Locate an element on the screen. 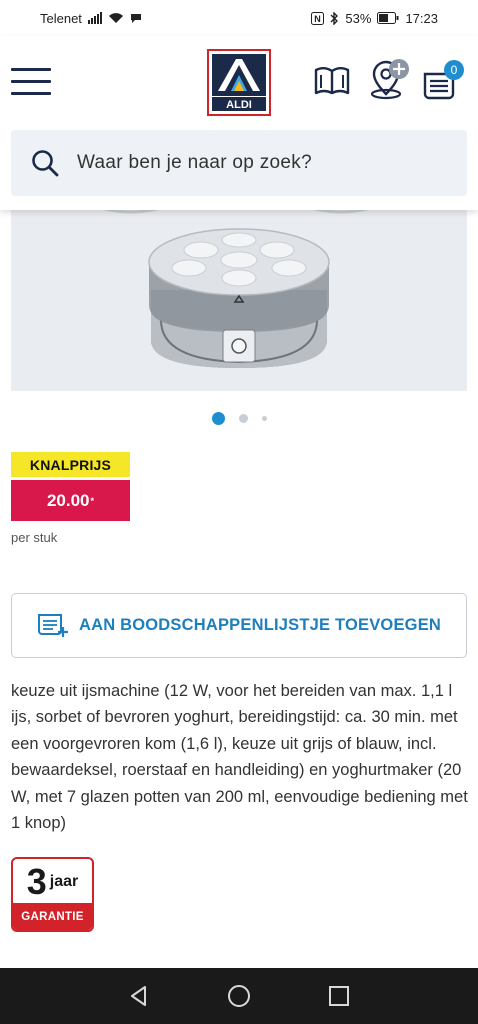 The image size is (478, 1024). search-icon is located at coordinates (45, 163).